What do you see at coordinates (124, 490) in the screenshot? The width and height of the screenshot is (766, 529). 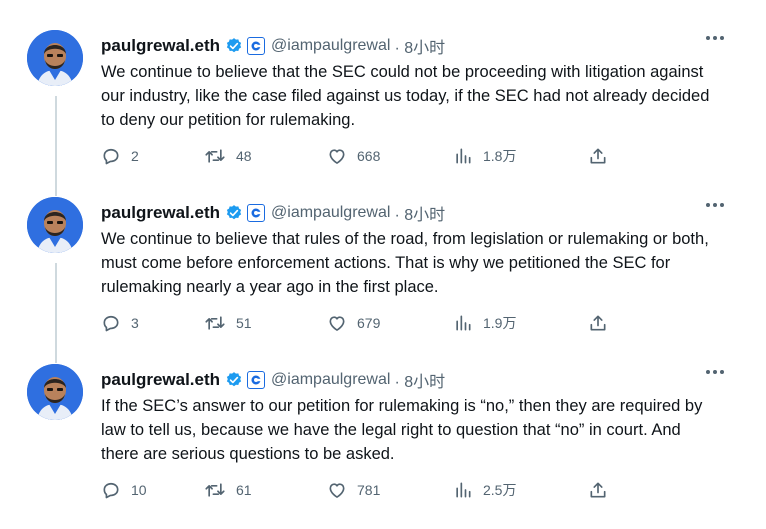 I see `reply-button: 10` at bounding box center [124, 490].